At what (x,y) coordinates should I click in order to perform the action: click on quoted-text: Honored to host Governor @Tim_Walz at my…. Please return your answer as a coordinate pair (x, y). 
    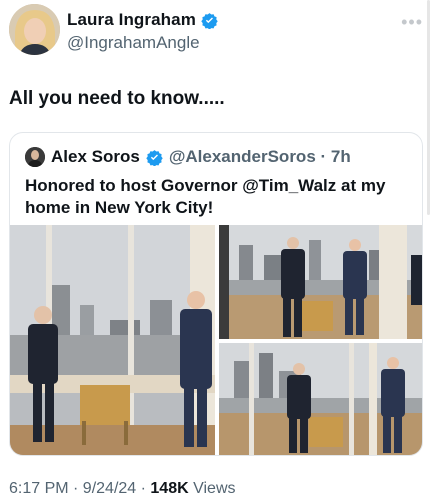
    Looking at the image, I should click on (205, 196).